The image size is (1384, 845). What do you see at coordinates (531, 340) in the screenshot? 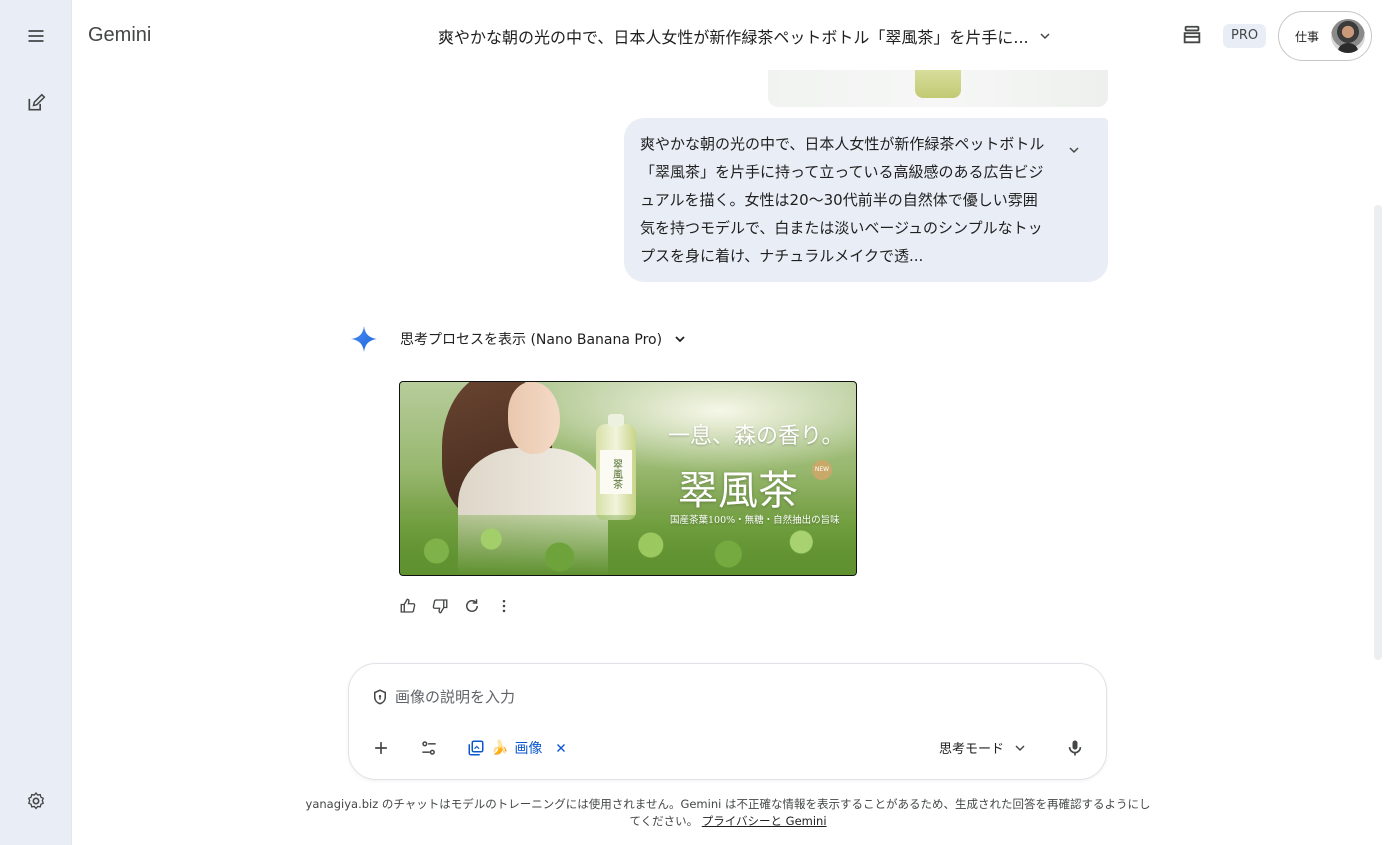
I see `thinking-label: 思考プロセスを表示 (Nano Banana Pro)` at bounding box center [531, 340].